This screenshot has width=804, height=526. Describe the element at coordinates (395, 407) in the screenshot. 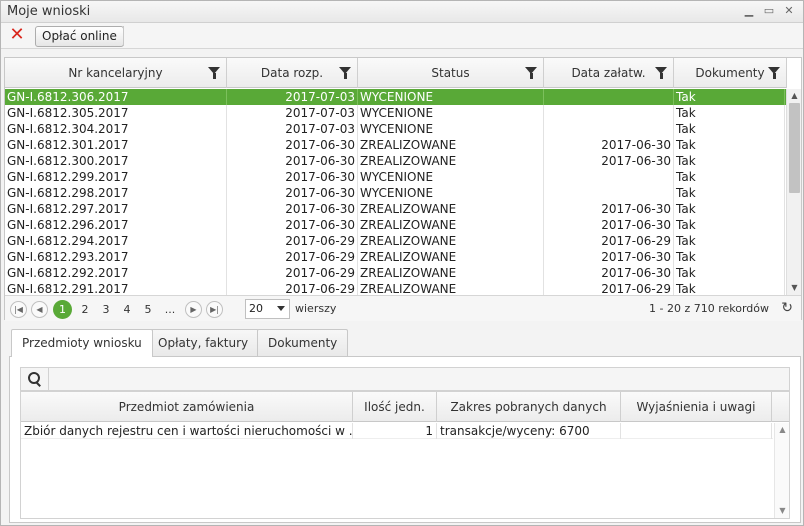

I see `column-header-quantity: Ilość jedn.` at that location.